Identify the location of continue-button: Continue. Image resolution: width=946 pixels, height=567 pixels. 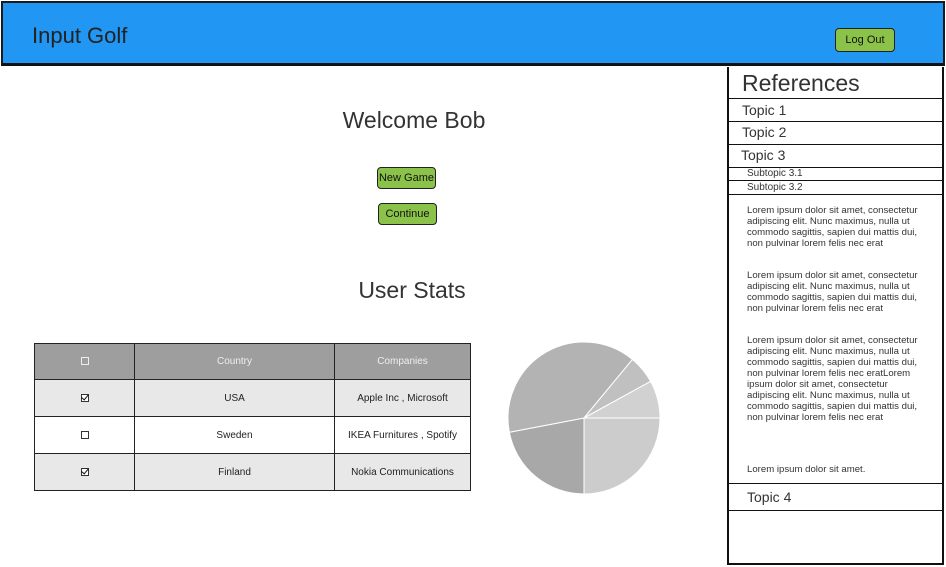
(407, 214).